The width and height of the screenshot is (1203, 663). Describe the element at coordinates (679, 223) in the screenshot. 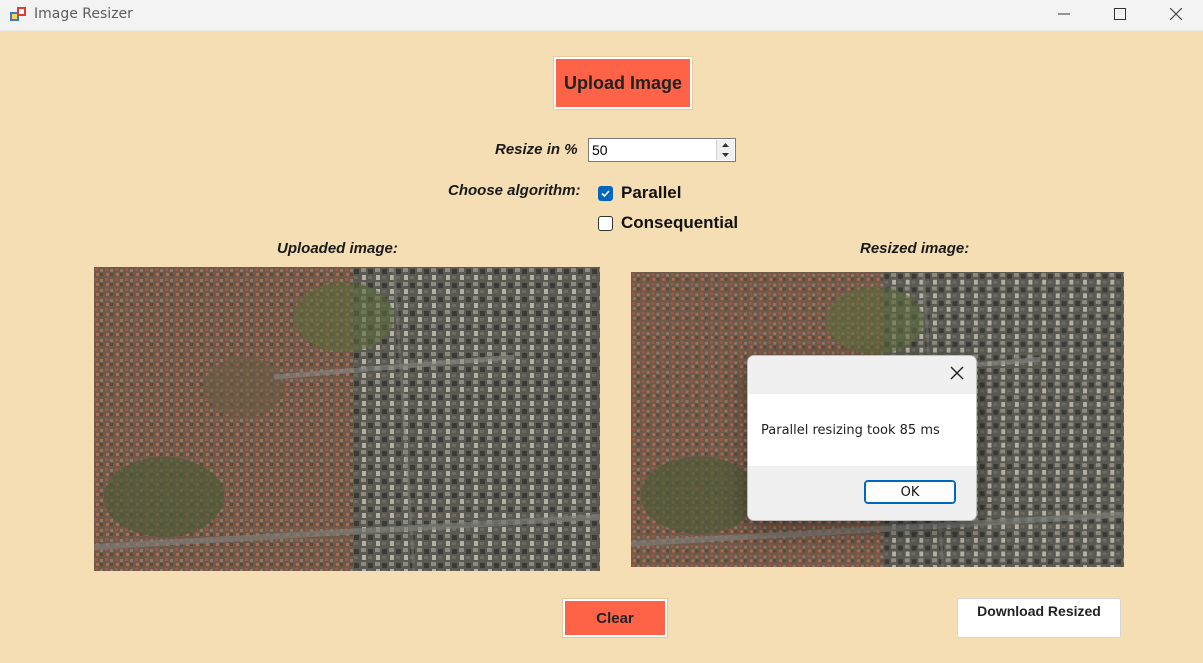

I see `consequential-option-label: Consequential` at that location.